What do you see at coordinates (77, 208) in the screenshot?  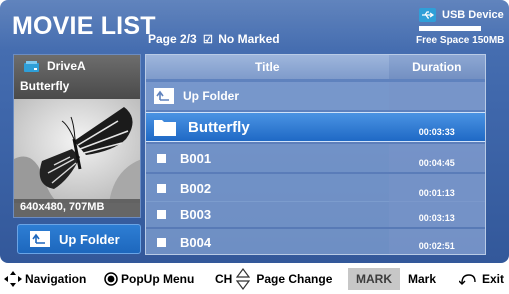 I see `preview-file-info: 640x480, 707MB` at bounding box center [77, 208].